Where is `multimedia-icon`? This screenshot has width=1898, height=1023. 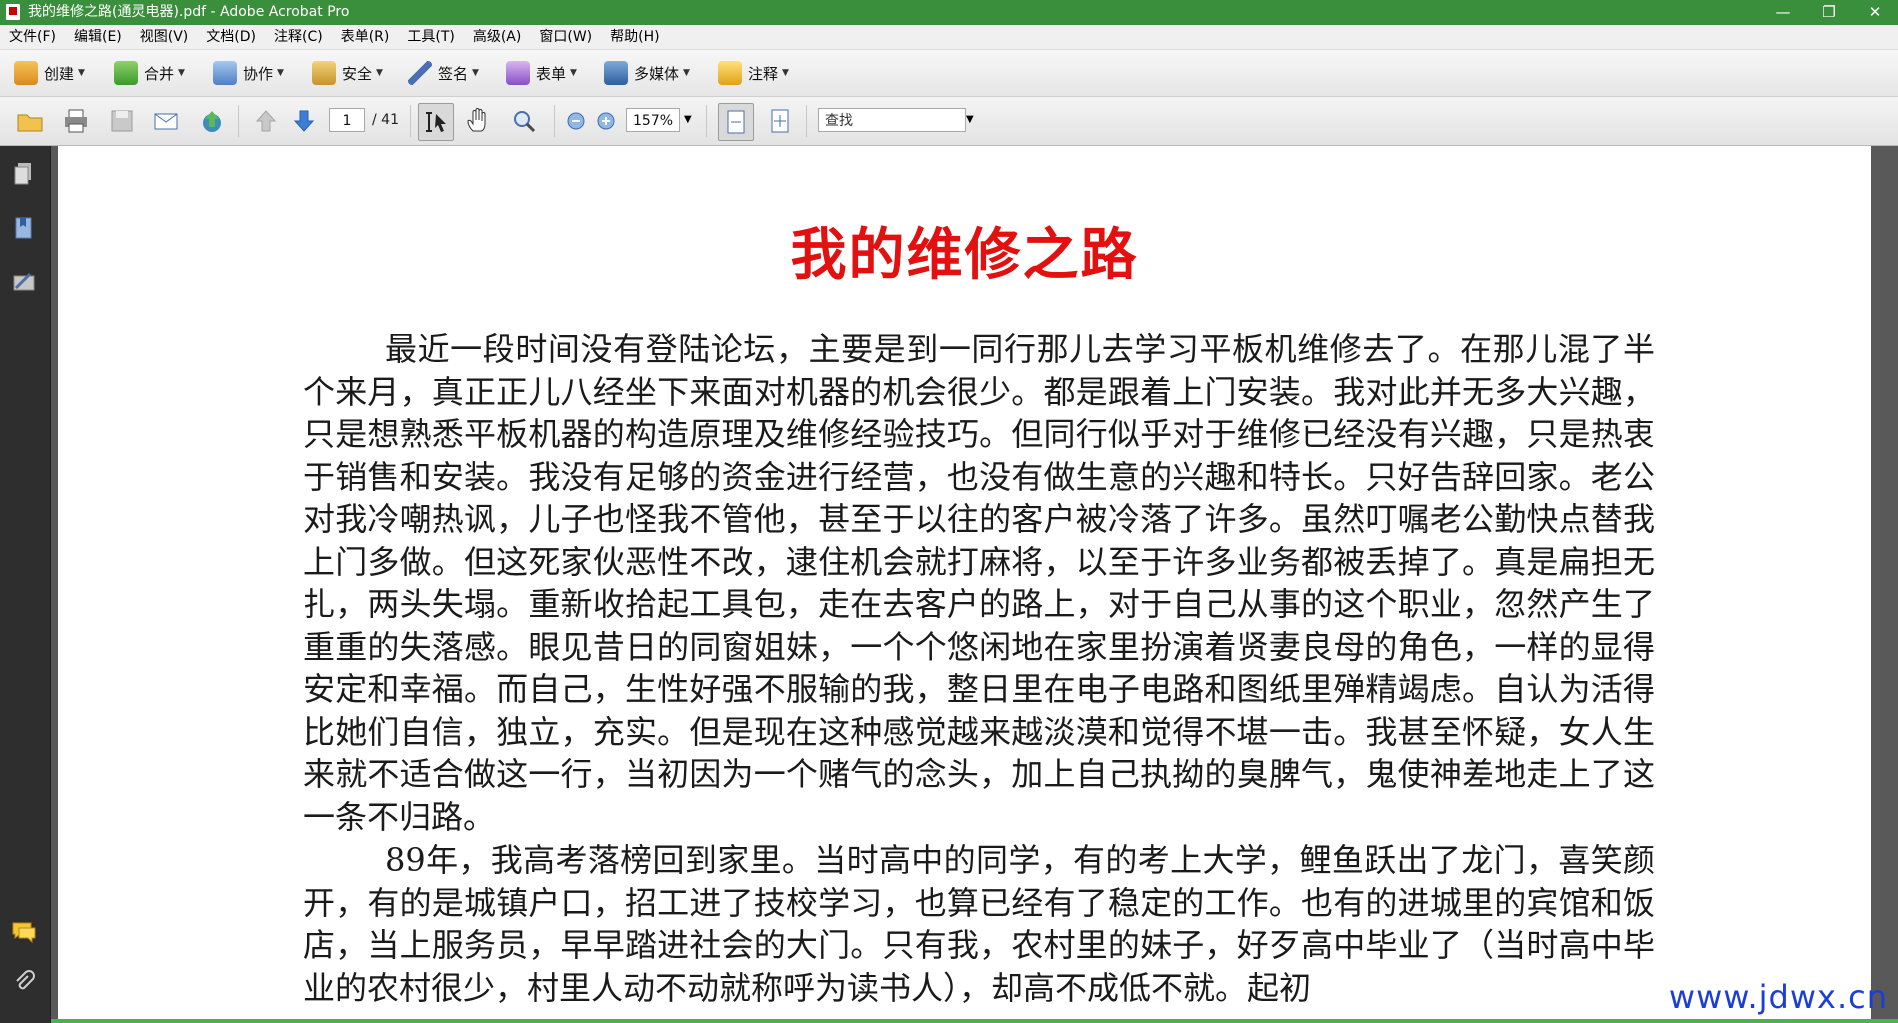
multimedia-icon is located at coordinates (616, 73).